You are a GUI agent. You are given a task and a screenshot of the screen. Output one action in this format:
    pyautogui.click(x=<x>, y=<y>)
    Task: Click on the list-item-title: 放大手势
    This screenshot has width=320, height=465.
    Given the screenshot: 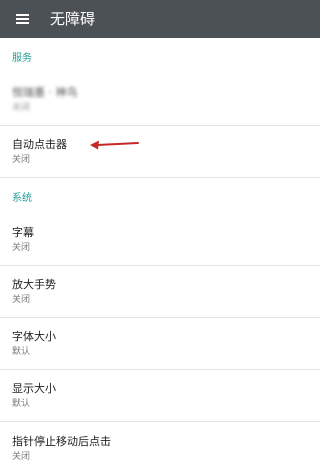 What is the action you would take?
    pyautogui.click(x=34, y=284)
    